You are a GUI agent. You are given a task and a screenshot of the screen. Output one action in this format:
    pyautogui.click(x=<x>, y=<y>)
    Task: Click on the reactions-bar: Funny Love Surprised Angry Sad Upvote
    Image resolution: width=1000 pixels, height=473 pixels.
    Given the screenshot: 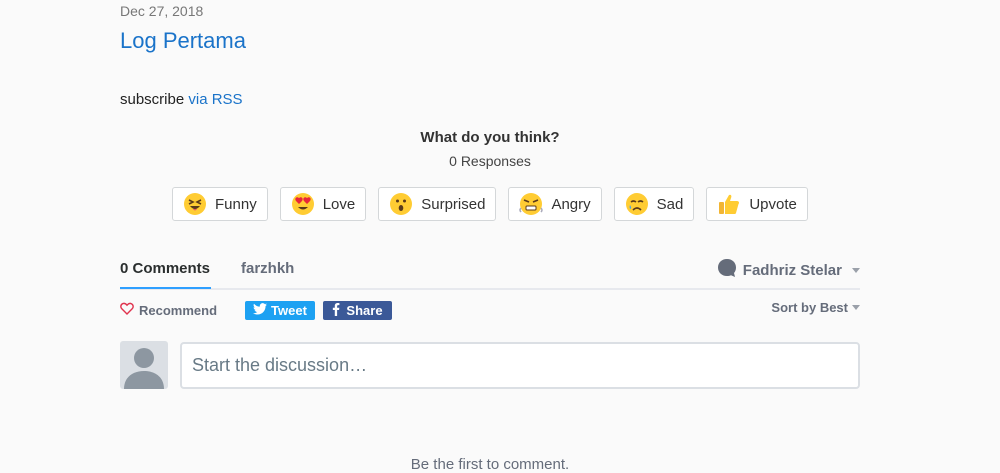 What is the action you would take?
    pyautogui.click(x=490, y=205)
    